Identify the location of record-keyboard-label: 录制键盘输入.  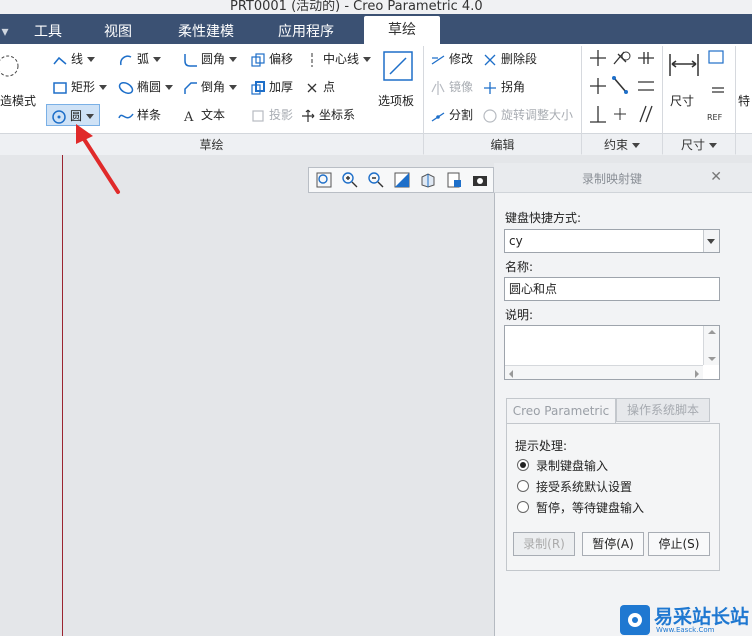
(572, 465).